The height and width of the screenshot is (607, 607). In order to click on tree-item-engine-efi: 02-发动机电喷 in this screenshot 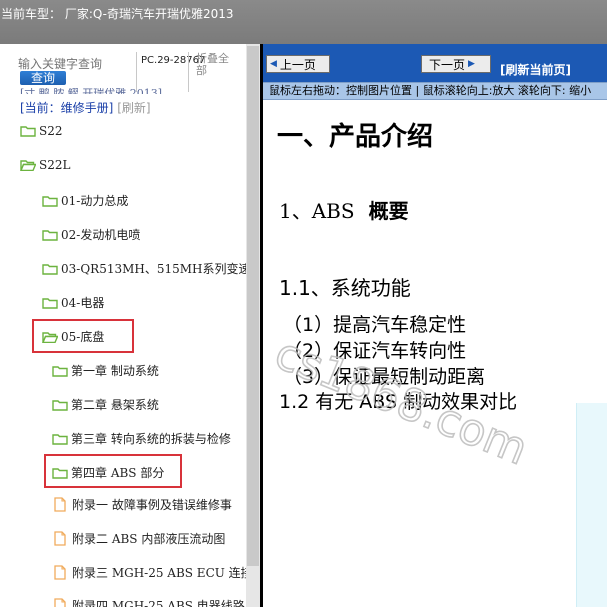, I will do `click(91, 234)`.